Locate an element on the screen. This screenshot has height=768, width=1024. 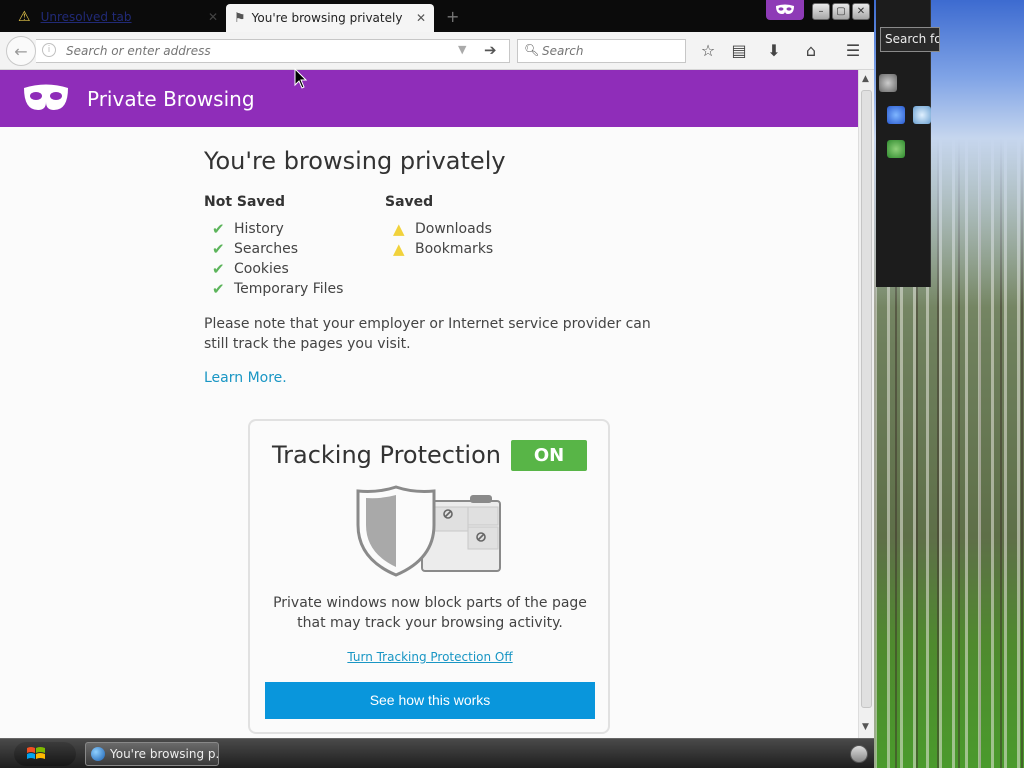
tracking-protection-title: Tracking Protection is located at coordinates (386, 455).